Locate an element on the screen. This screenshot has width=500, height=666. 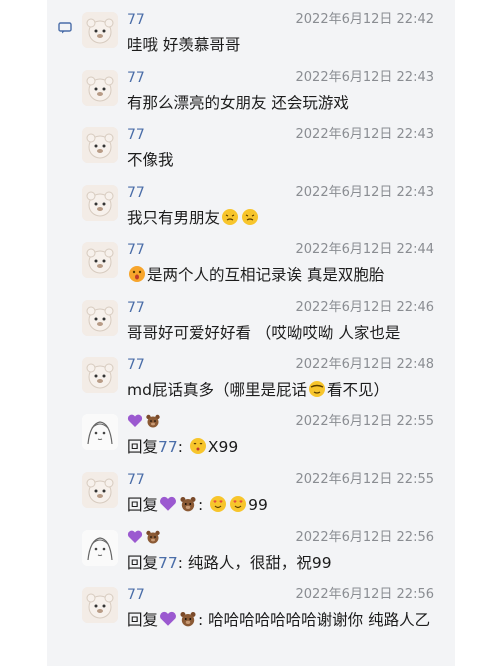
message-text: 回复77: 纯路人，很甜，祝99 is located at coordinates (281, 563).